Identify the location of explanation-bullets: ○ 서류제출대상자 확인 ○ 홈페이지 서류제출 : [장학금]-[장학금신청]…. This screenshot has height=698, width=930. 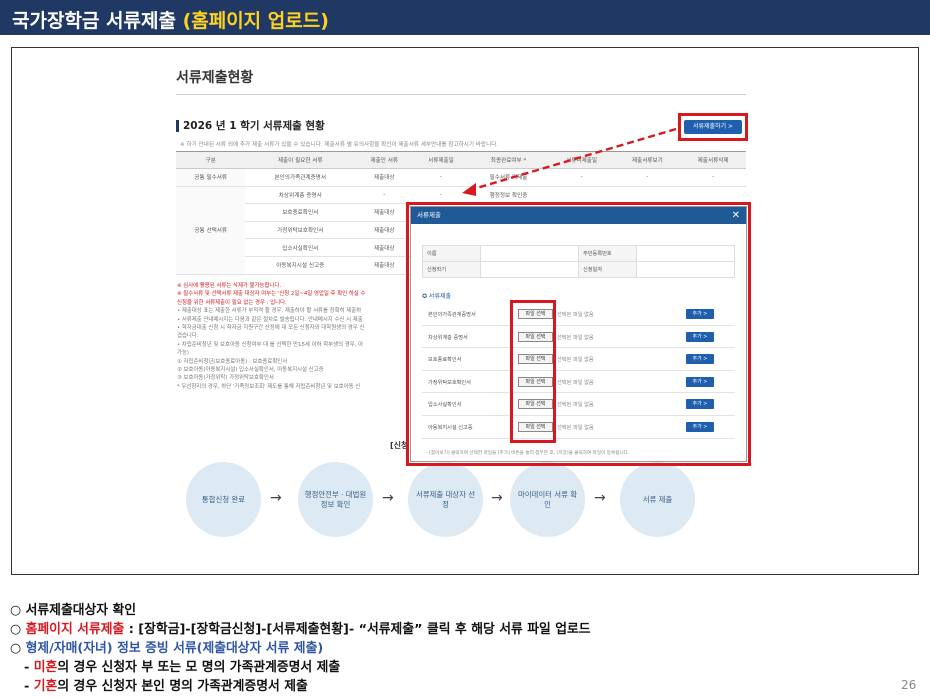
(300, 648).